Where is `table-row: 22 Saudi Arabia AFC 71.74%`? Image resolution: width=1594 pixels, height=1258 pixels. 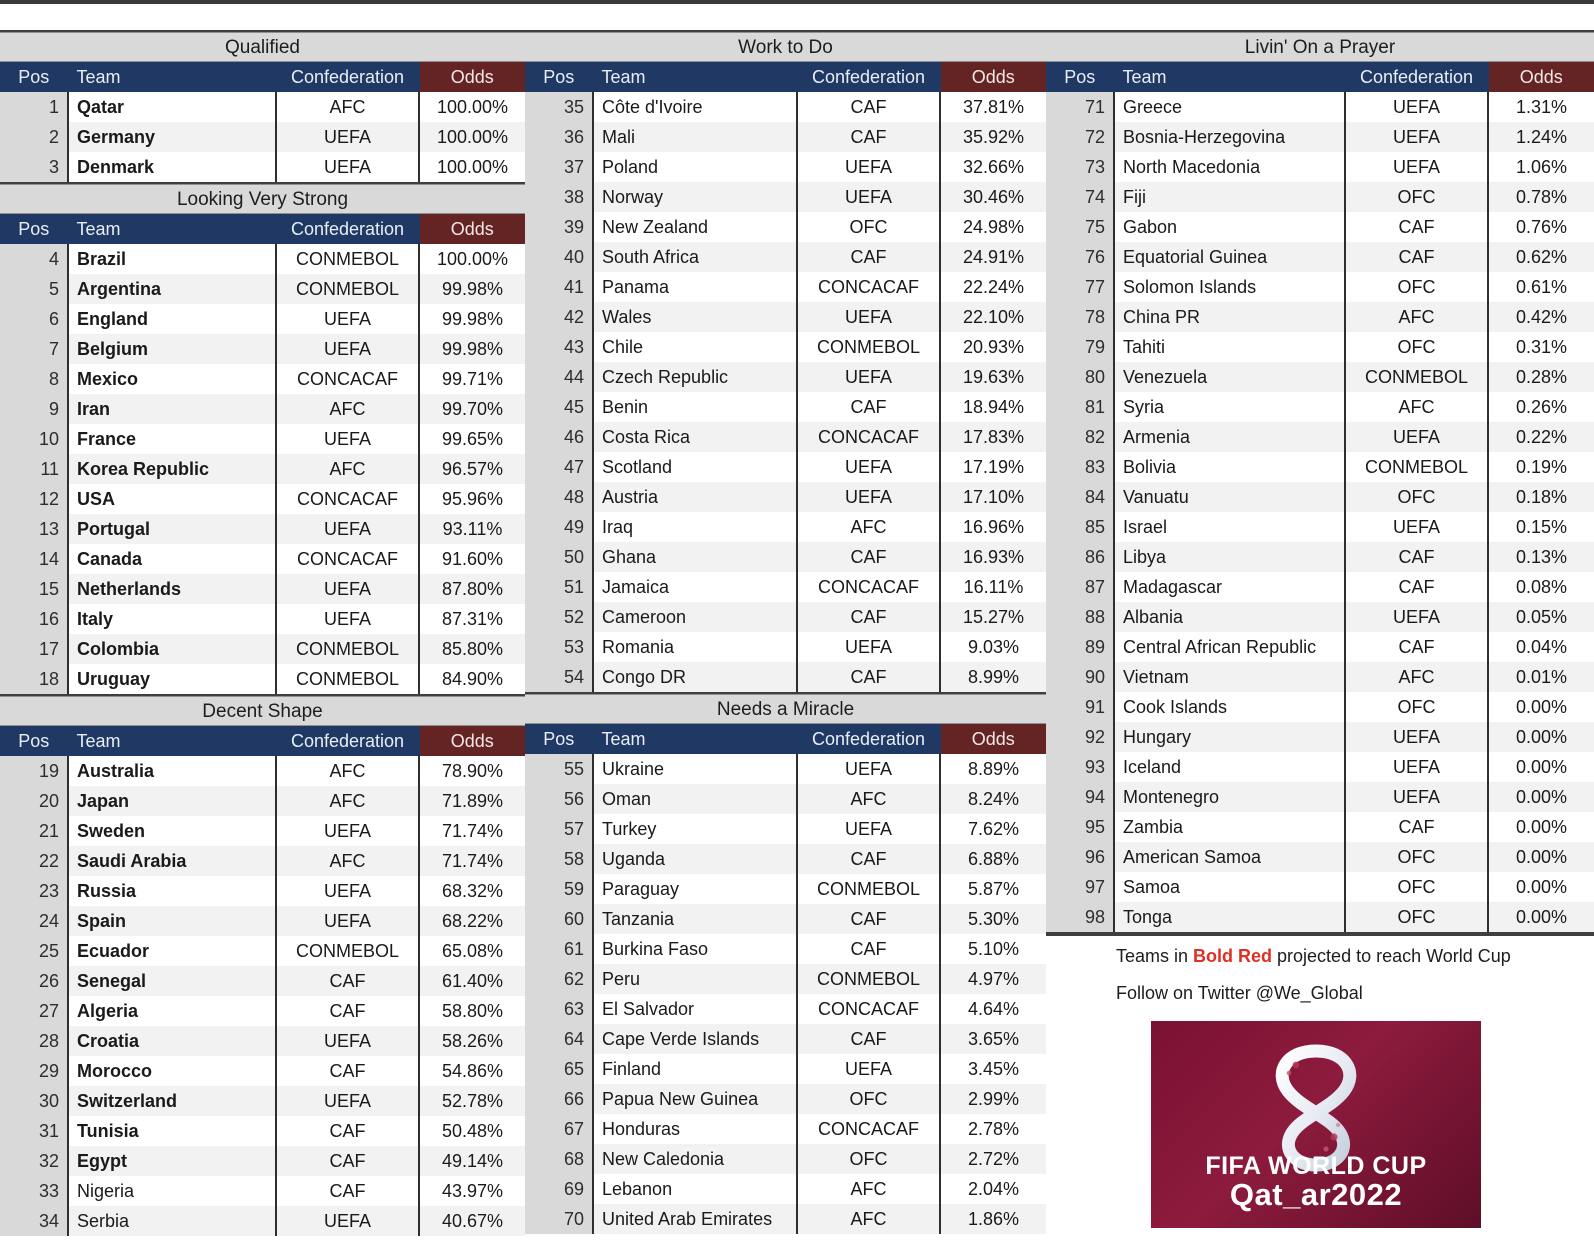 table-row: 22 Saudi Arabia AFC 71.74% is located at coordinates (262, 861).